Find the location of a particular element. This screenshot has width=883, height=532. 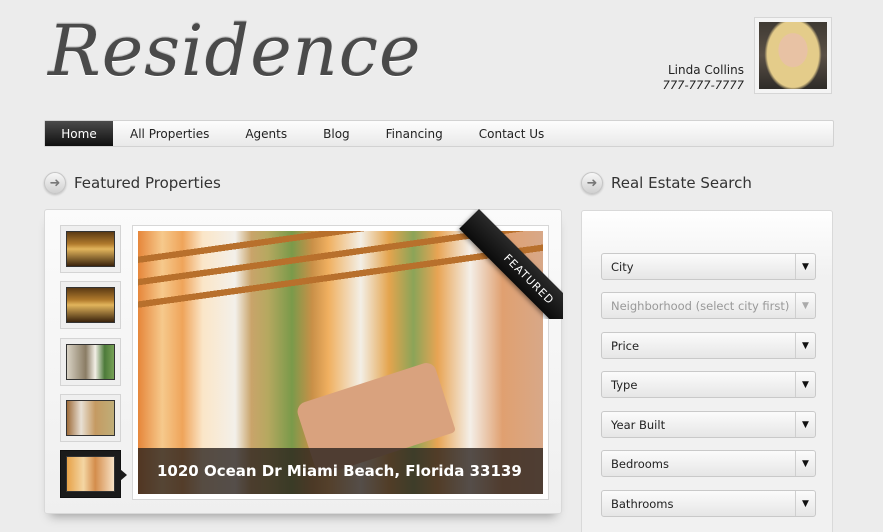

search-heading: ➜ Real Estate Search is located at coordinates (666, 183).